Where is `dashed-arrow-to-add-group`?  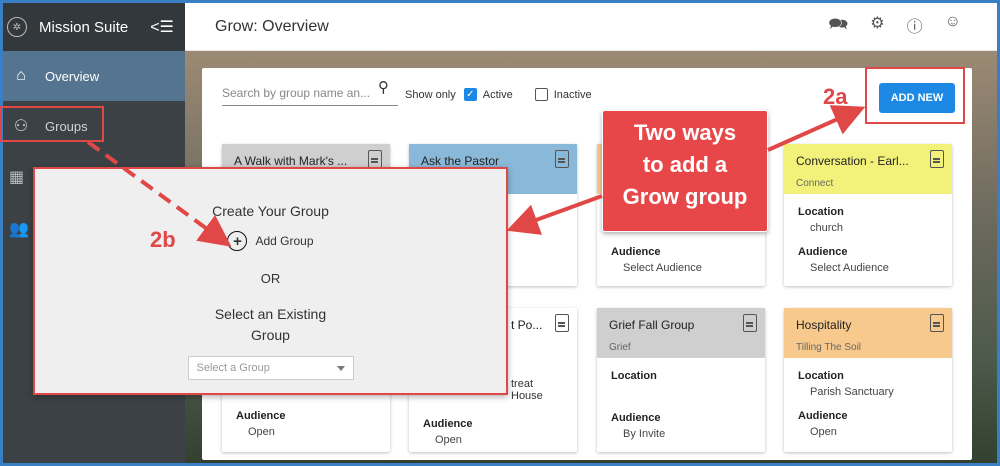
dashed-arrow-to-add-group is located at coordinates (159, 193).